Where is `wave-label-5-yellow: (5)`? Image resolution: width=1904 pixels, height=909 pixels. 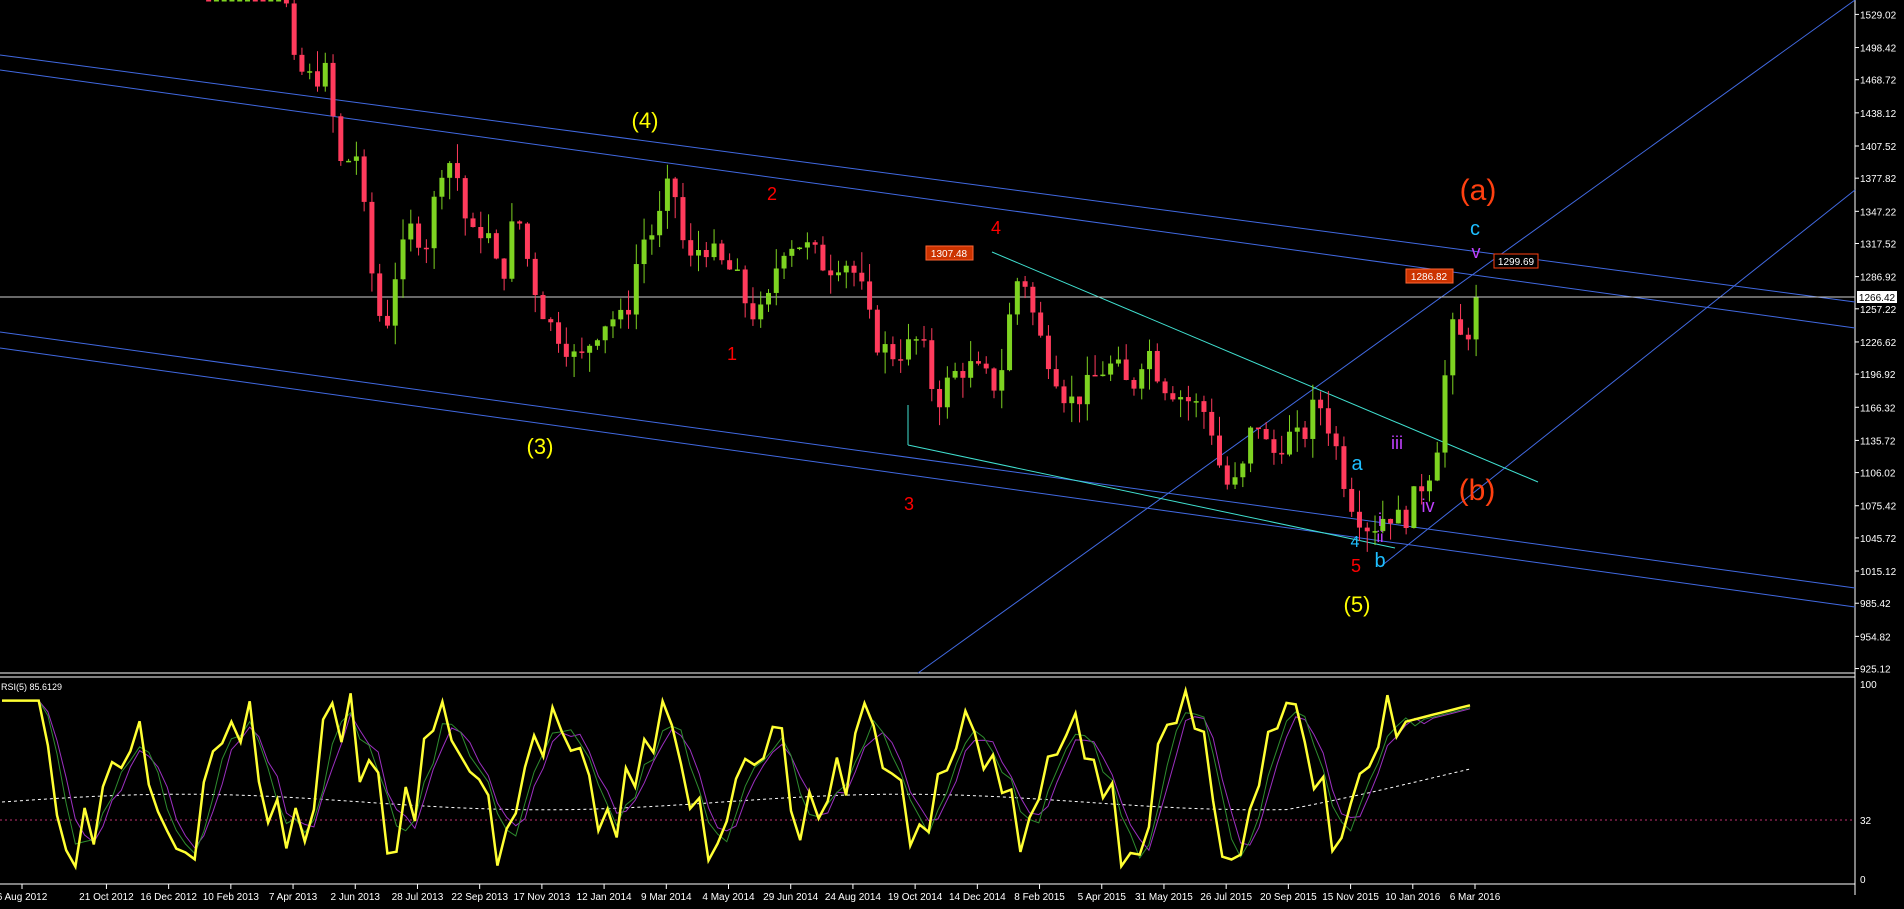
wave-label-5-yellow: (5) is located at coordinates (1357, 604).